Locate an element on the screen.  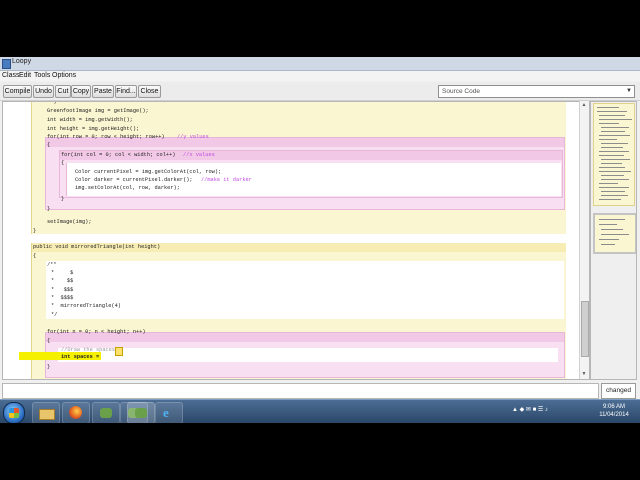
video-letterbox-bottom is located at coordinates (320, 451).